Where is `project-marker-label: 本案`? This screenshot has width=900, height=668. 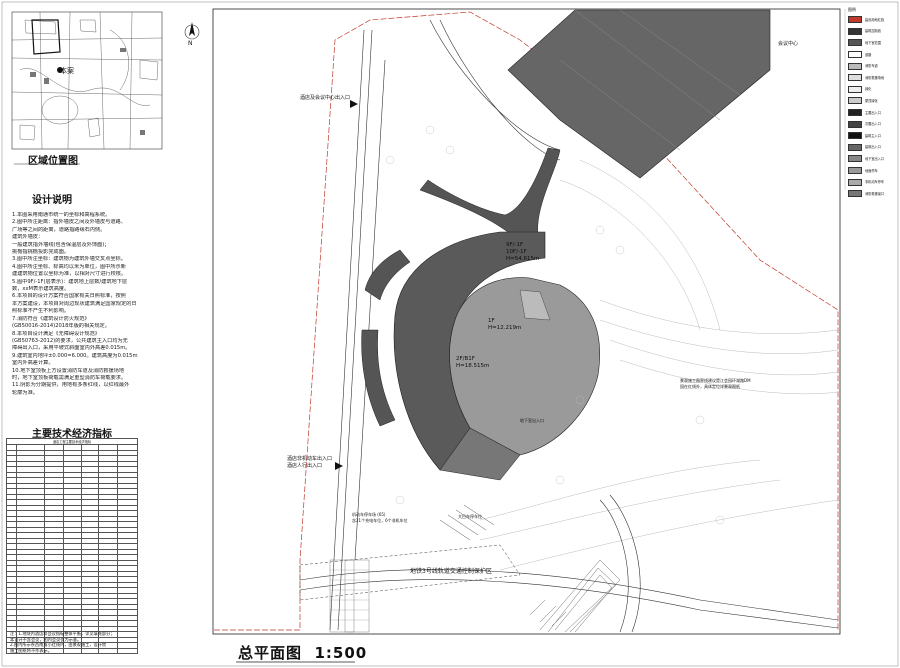 project-marker-label: 本案 is located at coordinates (67, 71).